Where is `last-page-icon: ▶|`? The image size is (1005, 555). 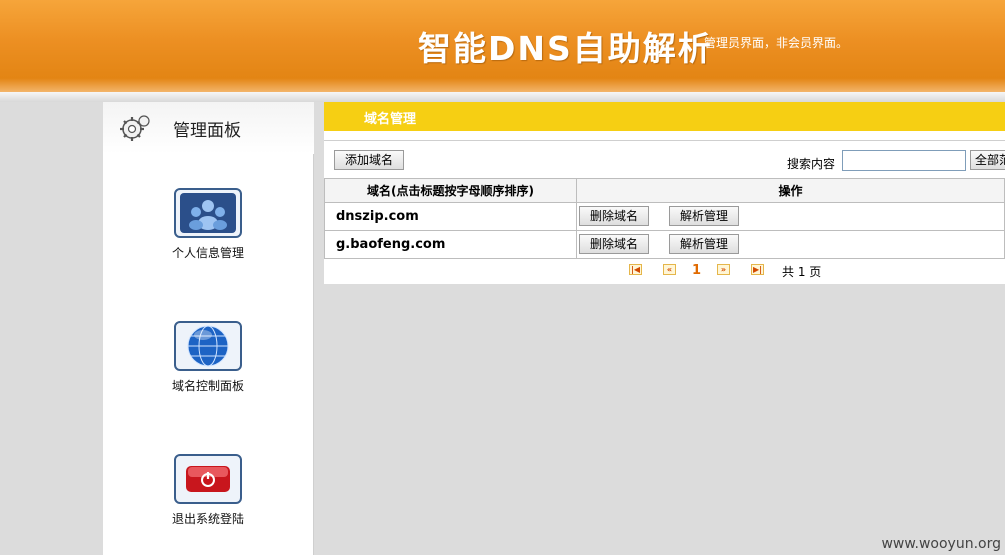
last-page-icon: ▶| is located at coordinates (757, 269).